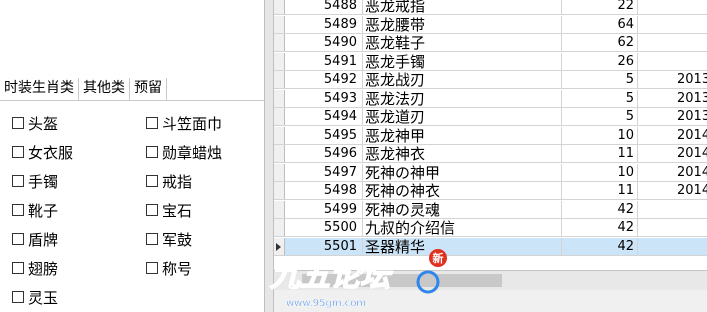 The image size is (707, 312). What do you see at coordinates (323, 24) in the screenshot?
I see `cell-id: 5489` at bounding box center [323, 24].